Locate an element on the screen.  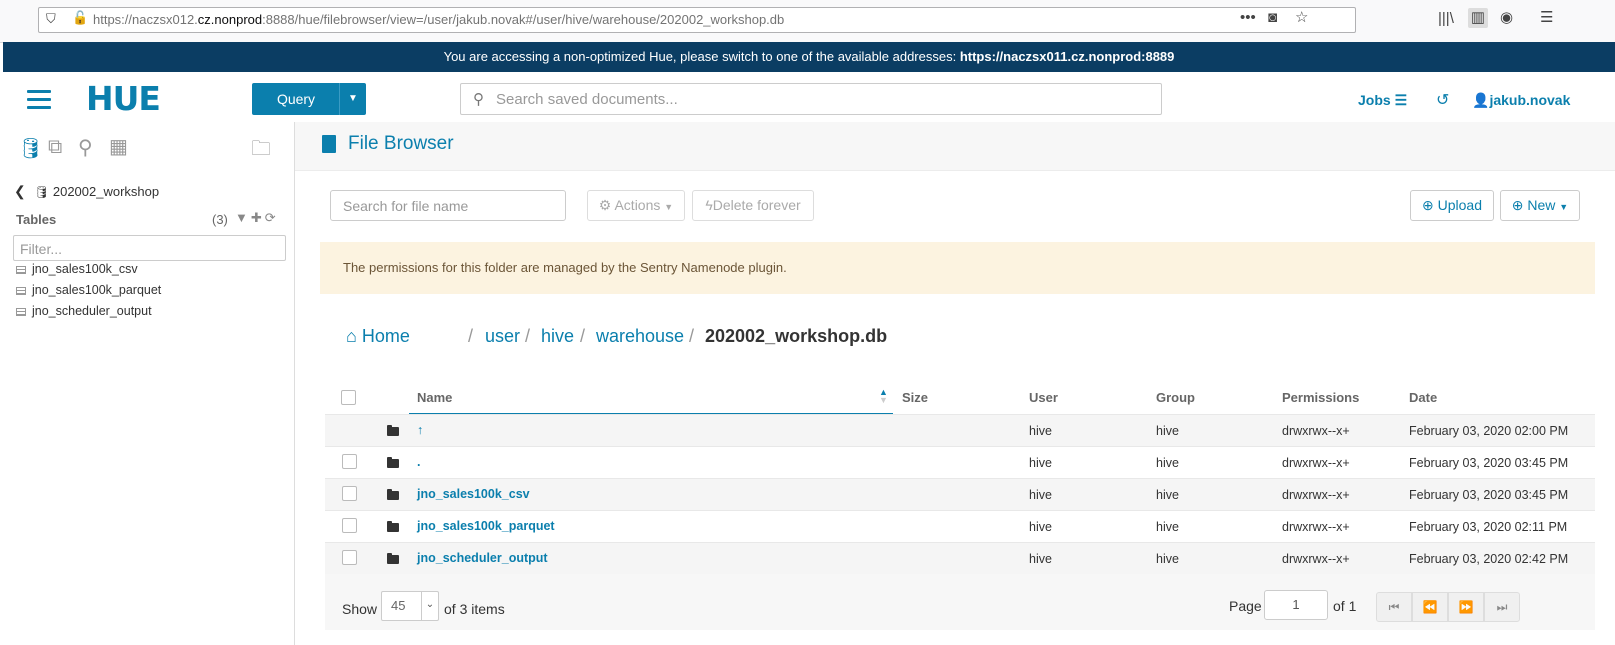
tables-count: (3) is located at coordinates (220, 219).